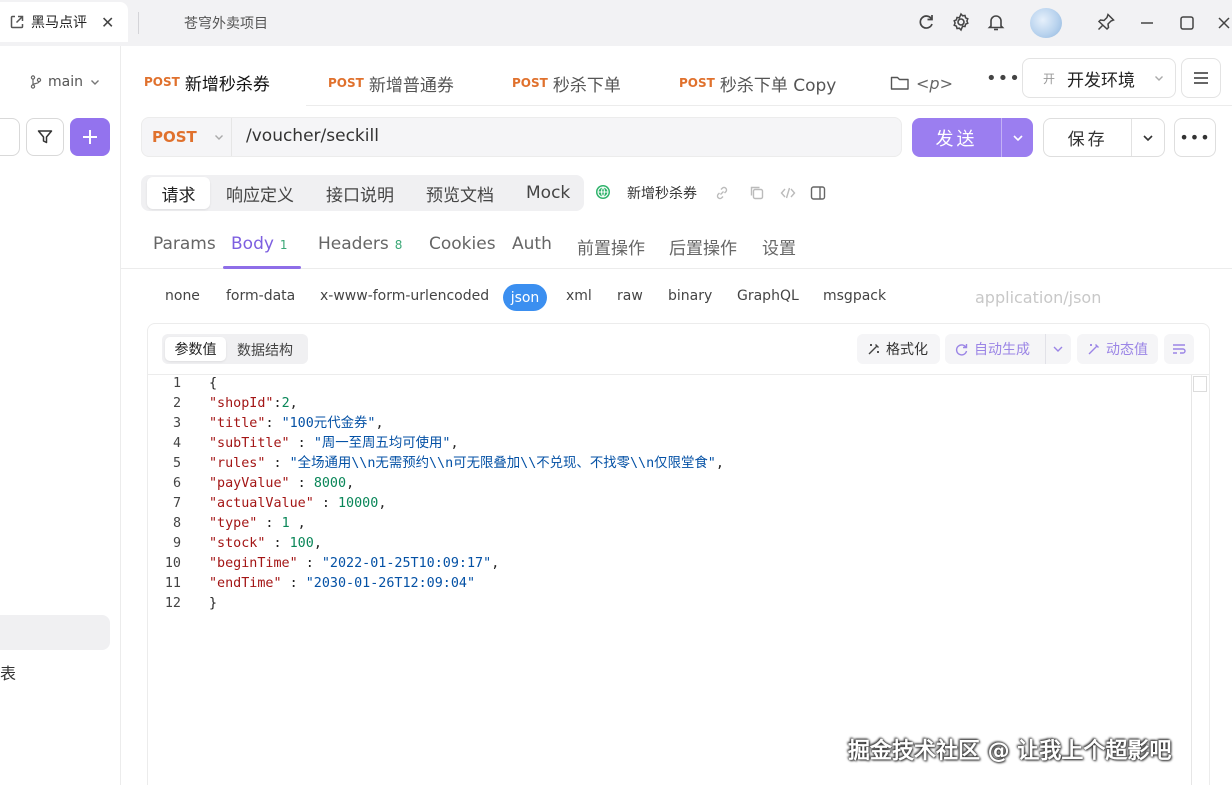 This screenshot has width=1232, height=785. I want to click on format-label: 格式化, so click(907, 350).